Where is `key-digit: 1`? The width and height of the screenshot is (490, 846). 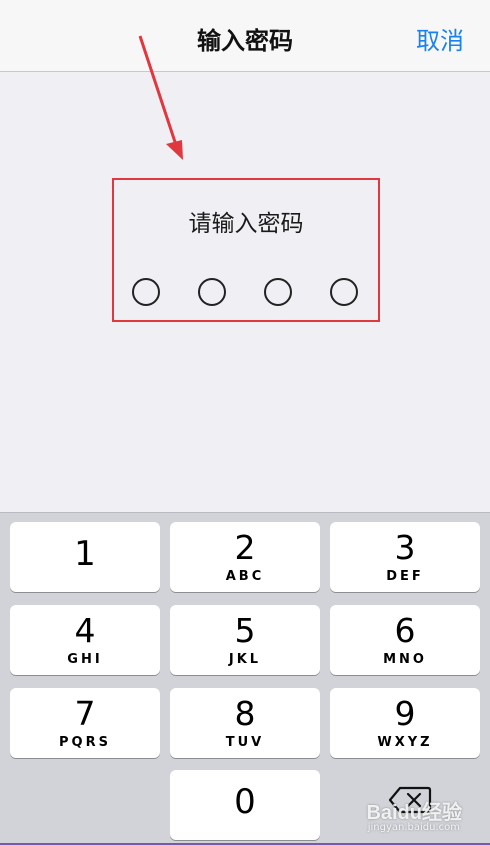 key-digit: 1 is located at coordinates (85, 554).